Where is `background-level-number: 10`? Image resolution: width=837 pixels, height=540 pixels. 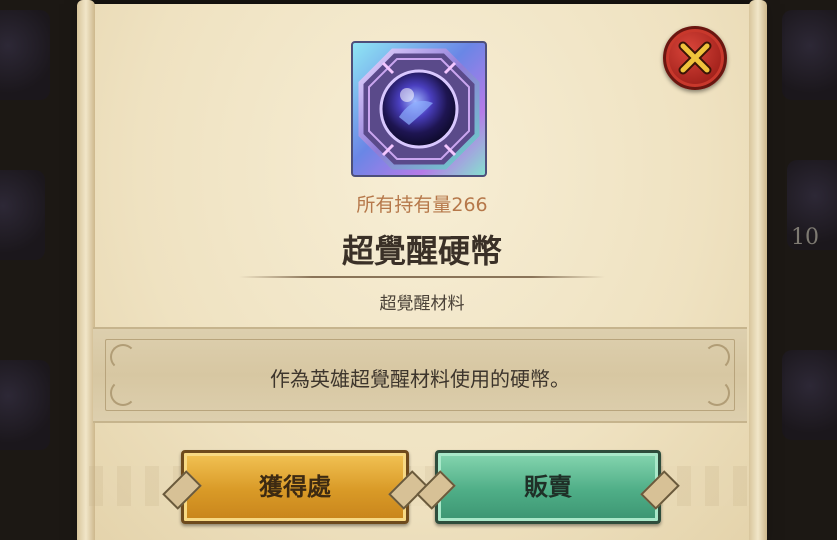 background-level-number: 10 is located at coordinates (805, 237).